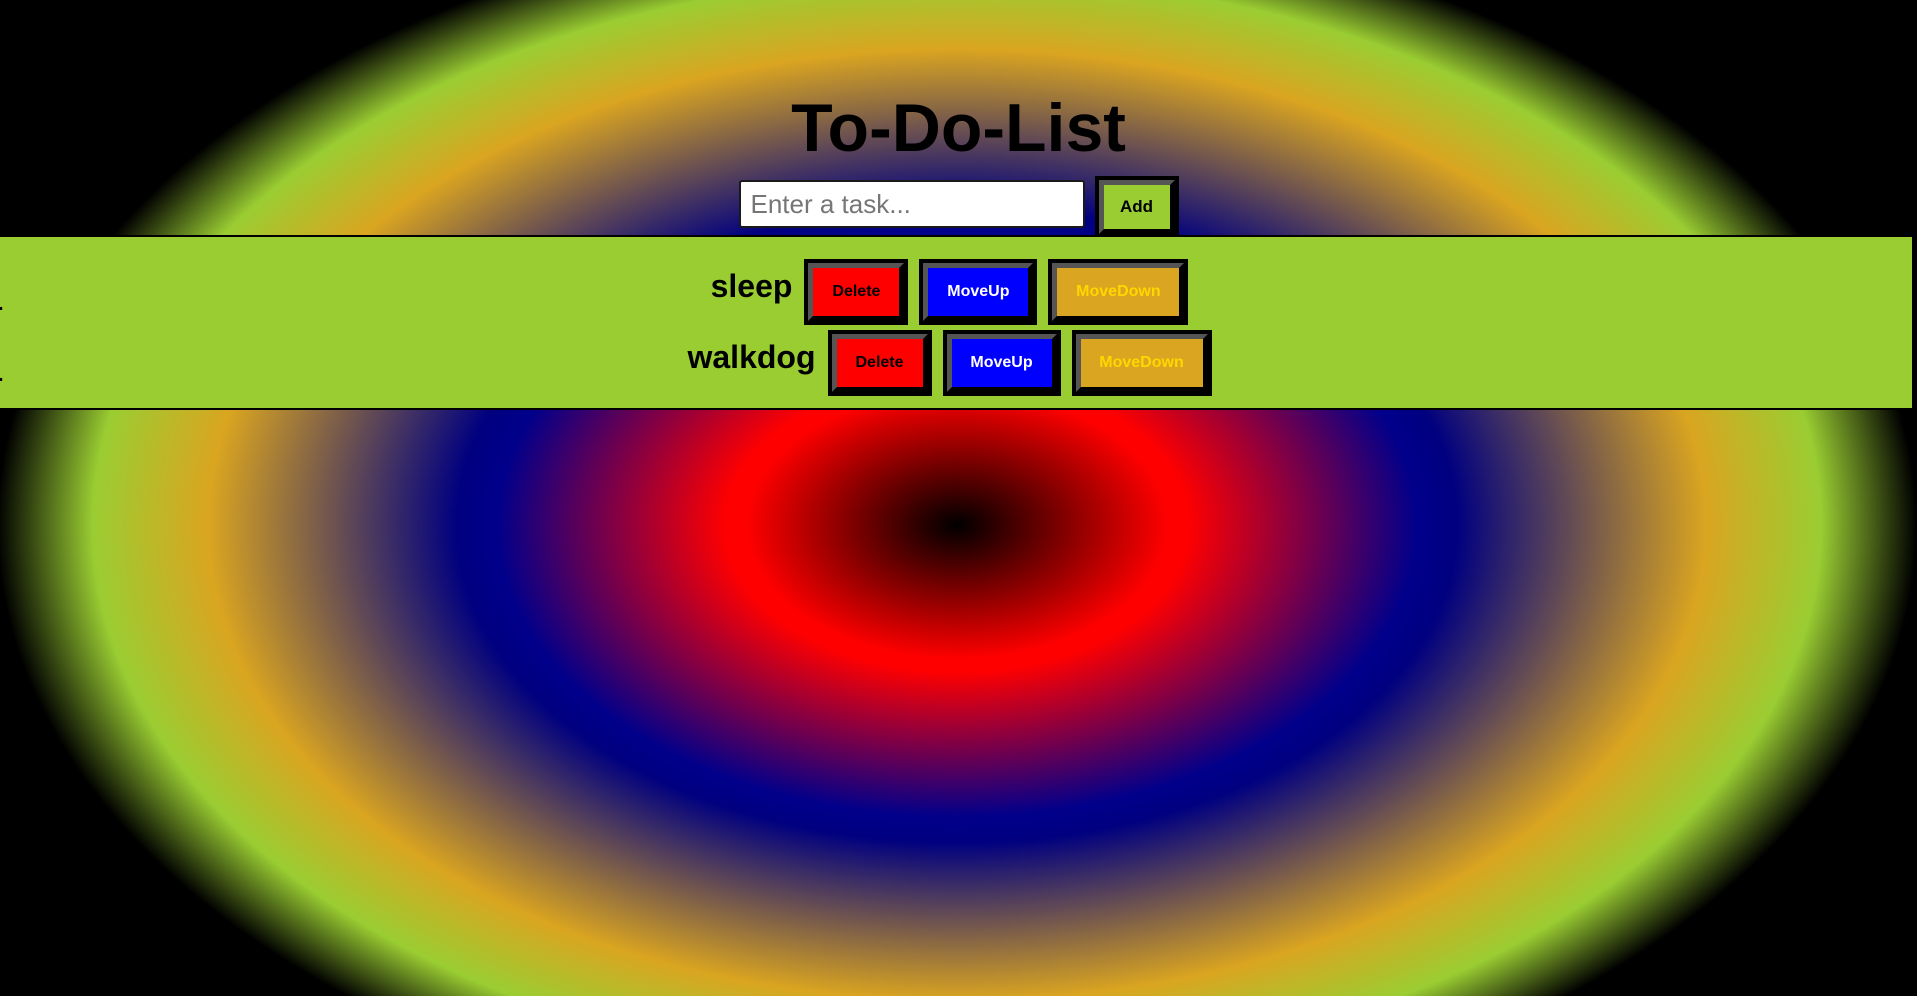 The image size is (1917, 996). Describe the element at coordinates (911, 204) in the screenshot. I see `task-input` at that location.